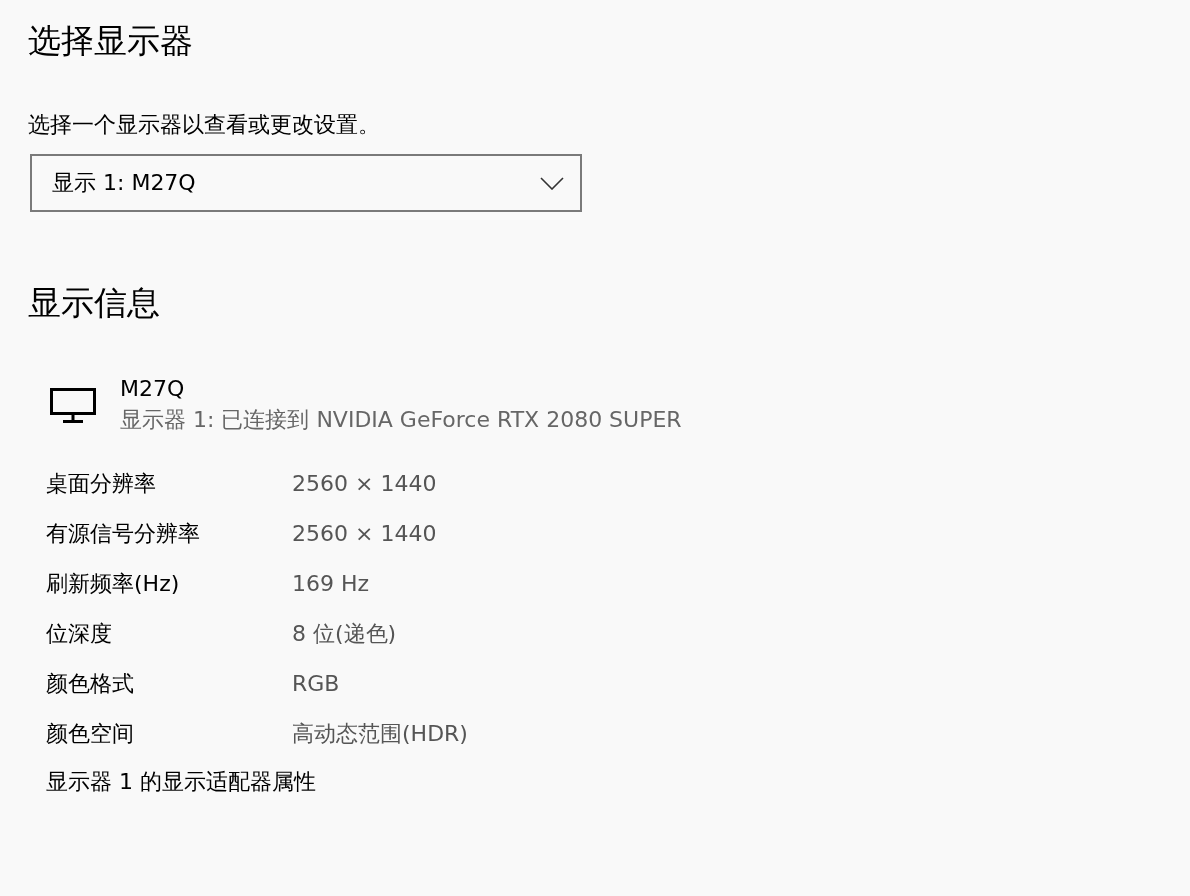 This screenshot has height=896, width=1190. Describe the element at coordinates (110, 41) in the screenshot. I see `page-title: 选择显示器` at that location.